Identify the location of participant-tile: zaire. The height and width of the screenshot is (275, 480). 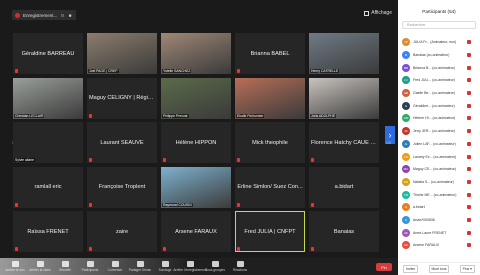
(122, 231).